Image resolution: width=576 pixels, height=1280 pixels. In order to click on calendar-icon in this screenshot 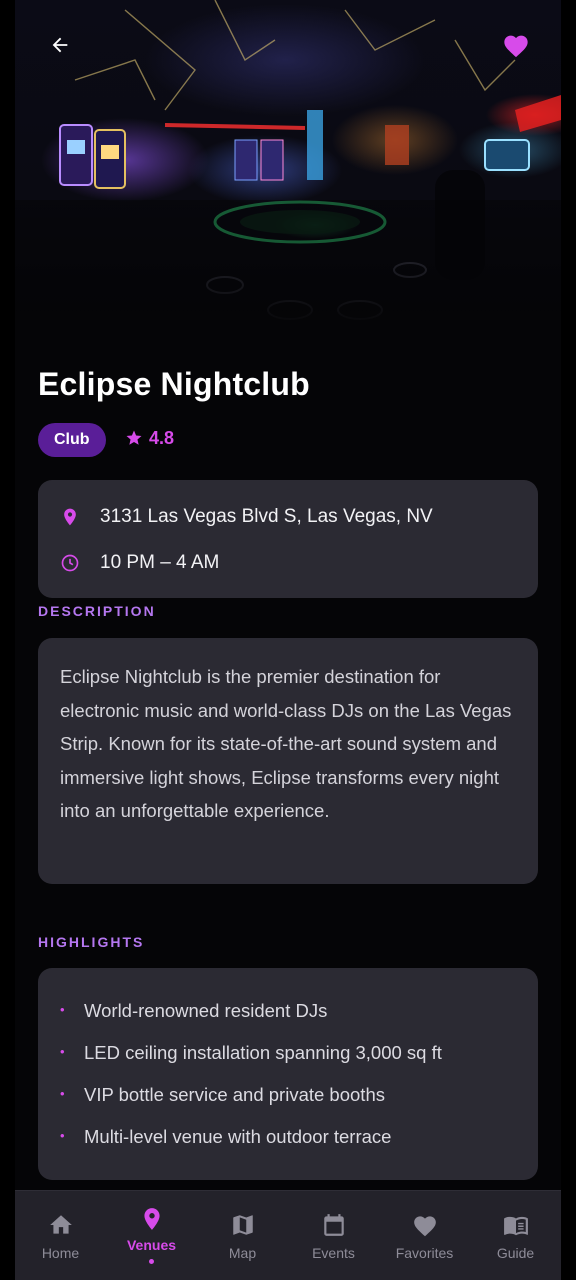, I will do `click(333, 1225)`.